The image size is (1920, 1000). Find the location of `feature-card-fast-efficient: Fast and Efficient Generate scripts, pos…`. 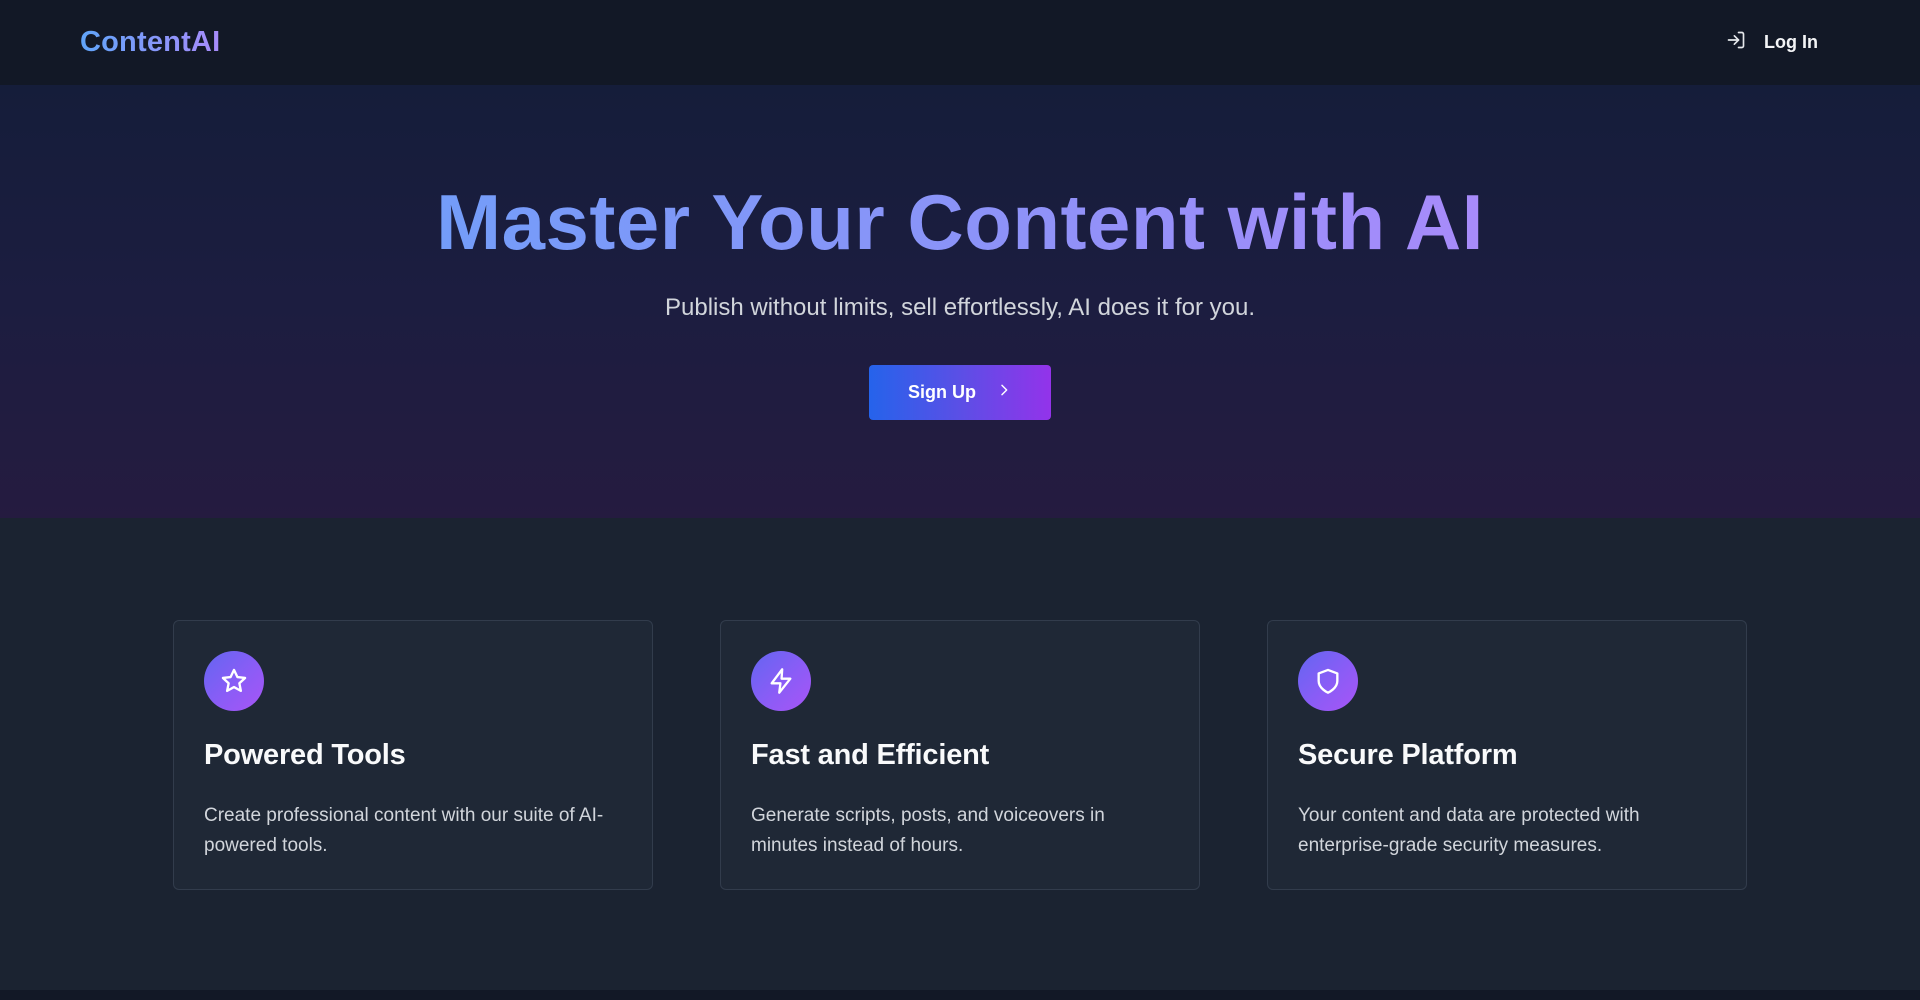

feature-card-fast-efficient: Fast and Efficient Generate scripts, pos… is located at coordinates (960, 755).